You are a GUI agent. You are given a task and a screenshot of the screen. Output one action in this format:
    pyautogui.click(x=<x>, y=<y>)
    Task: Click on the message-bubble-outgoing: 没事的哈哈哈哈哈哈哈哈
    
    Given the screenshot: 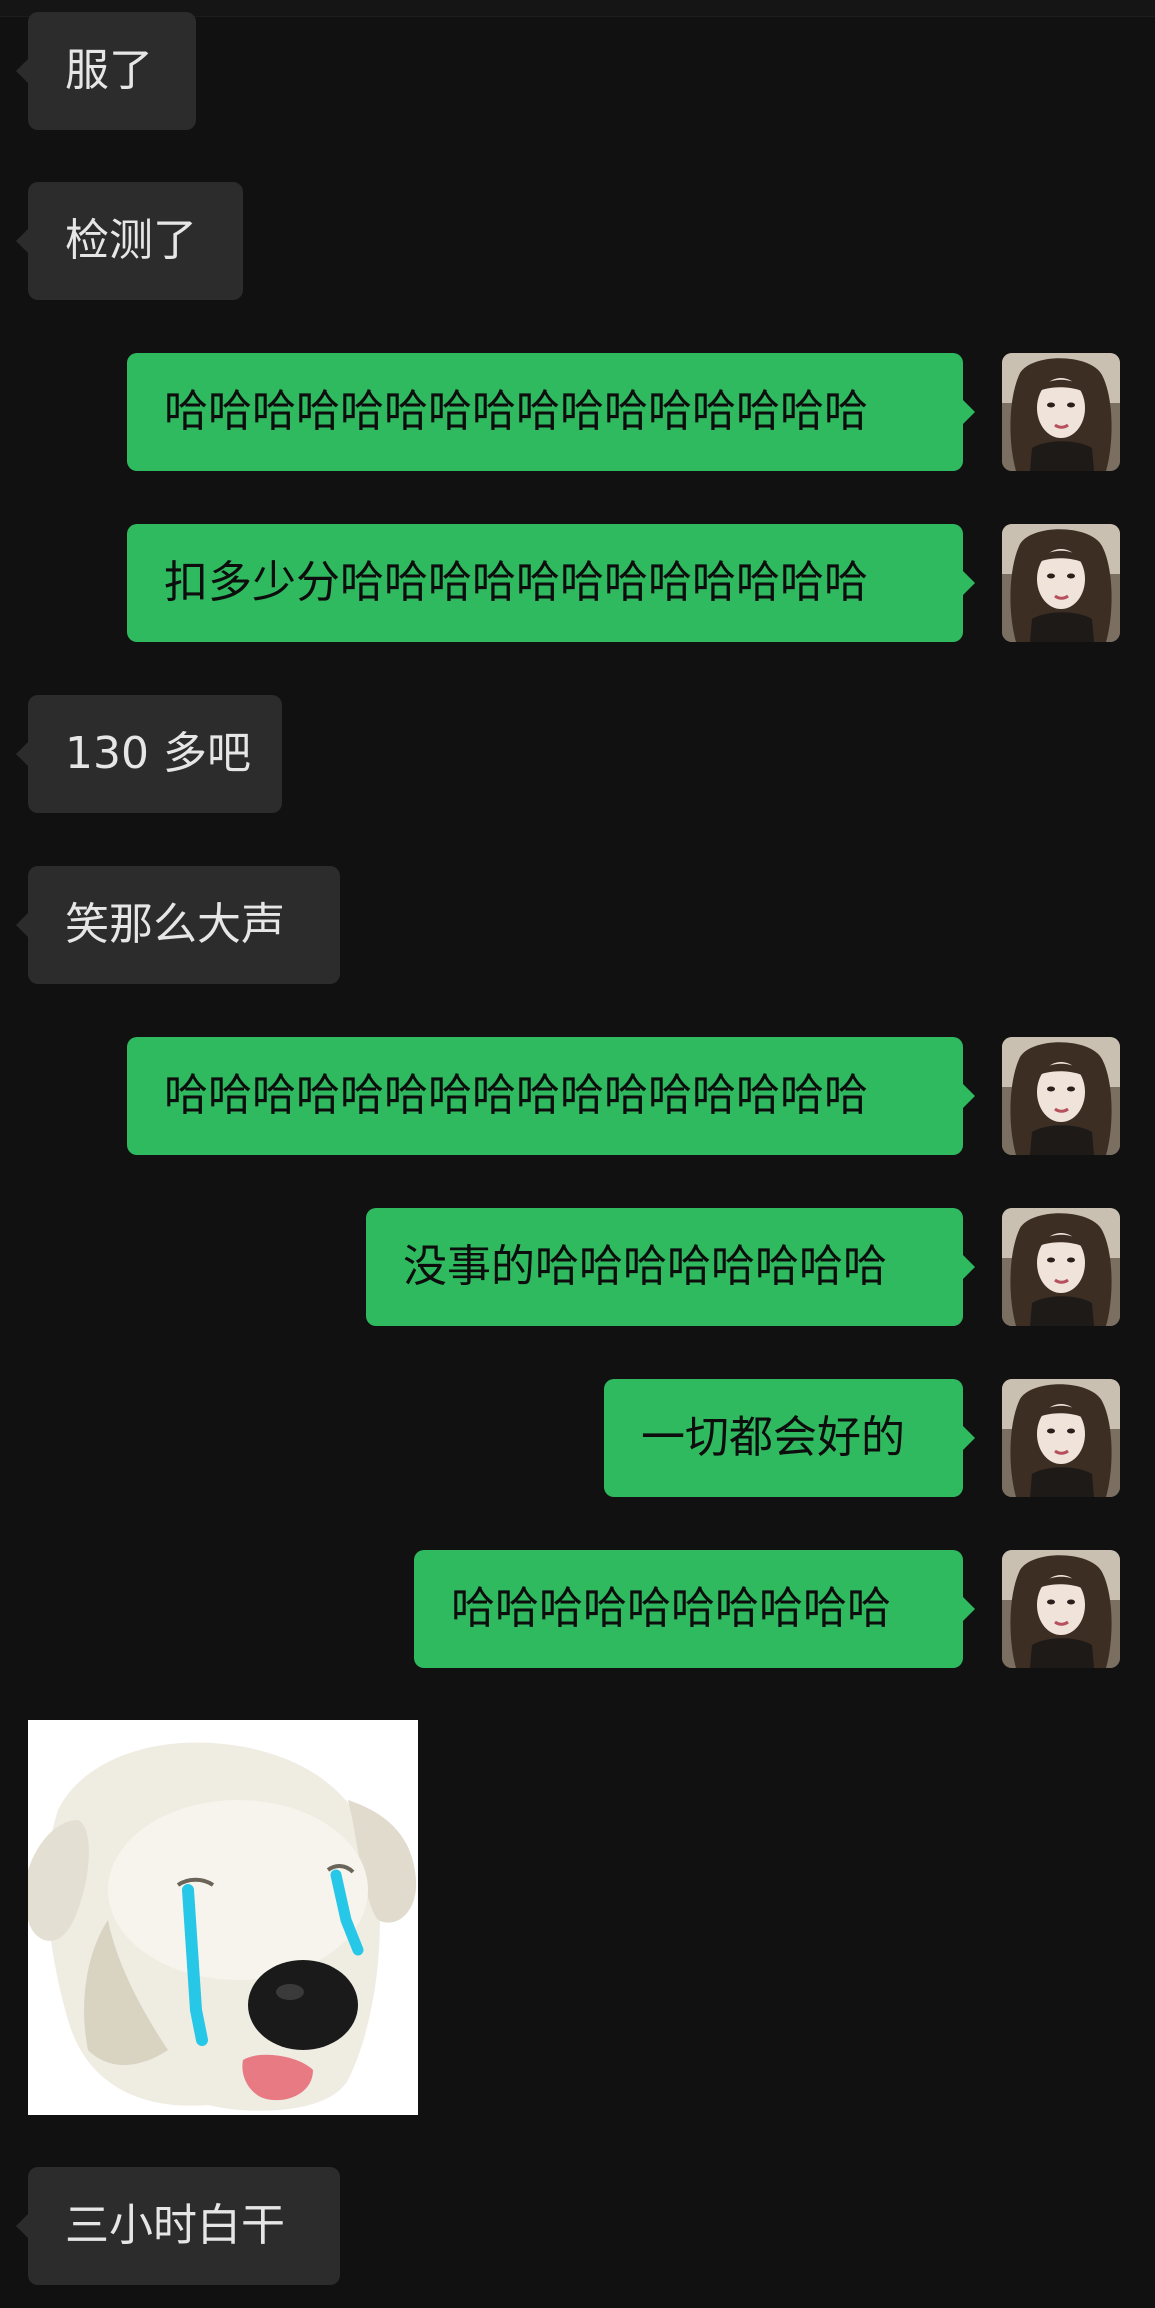 What is the action you would take?
    pyautogui.click(x=670, y=1267)
    